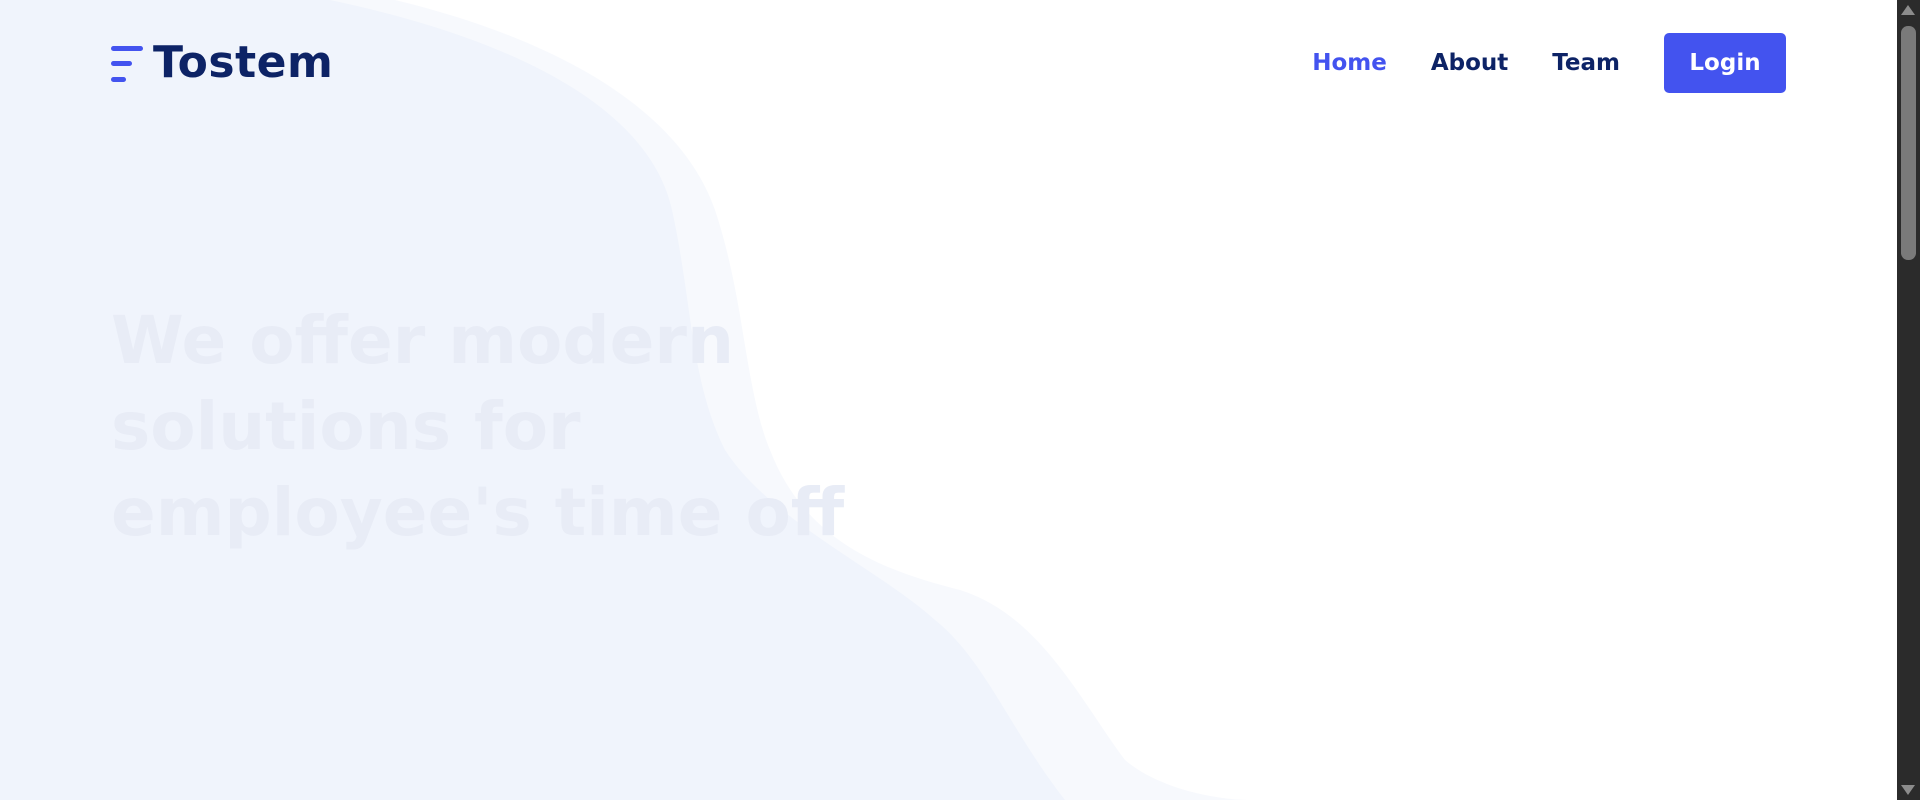 The height and width of the screenshot is (800, 1920). I want to click on brand-name: Tostem, so click(243, 62).